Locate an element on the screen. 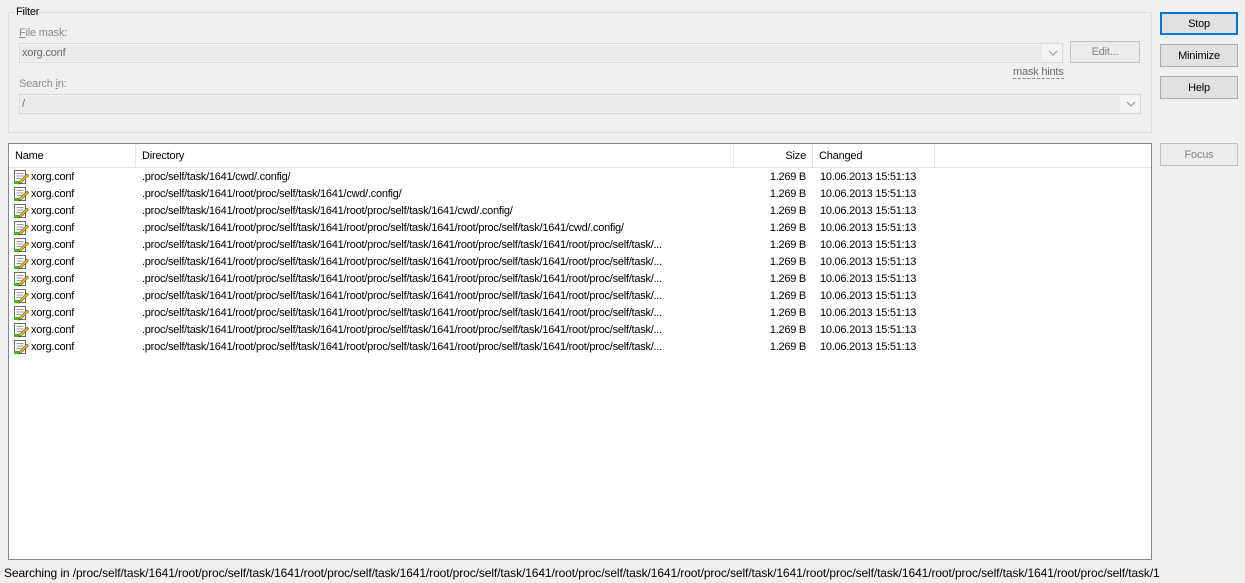  column-header-directory: Directory is located at coordinates (435, 156).